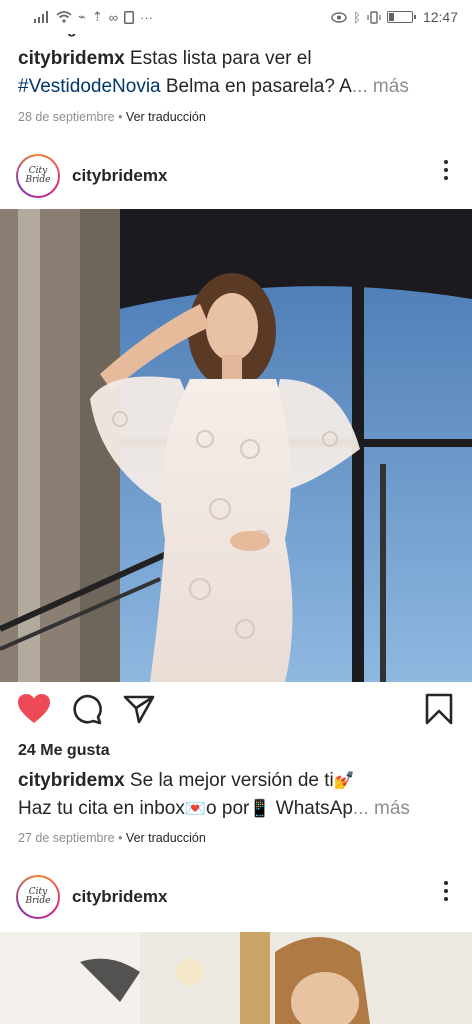  I want to click on post2-caption-line2a: Haz tu cita en inbox, so click(101, 808).